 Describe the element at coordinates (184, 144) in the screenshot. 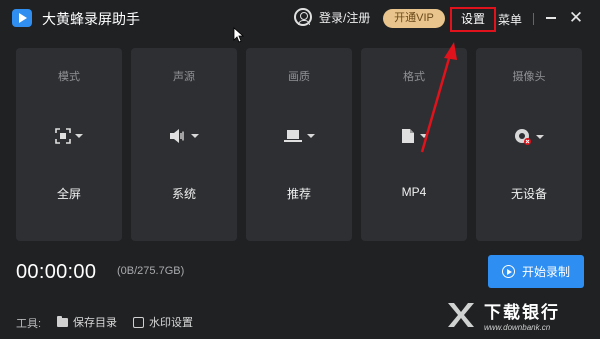

I see `card-audio-source: 声源 系统` at that location.